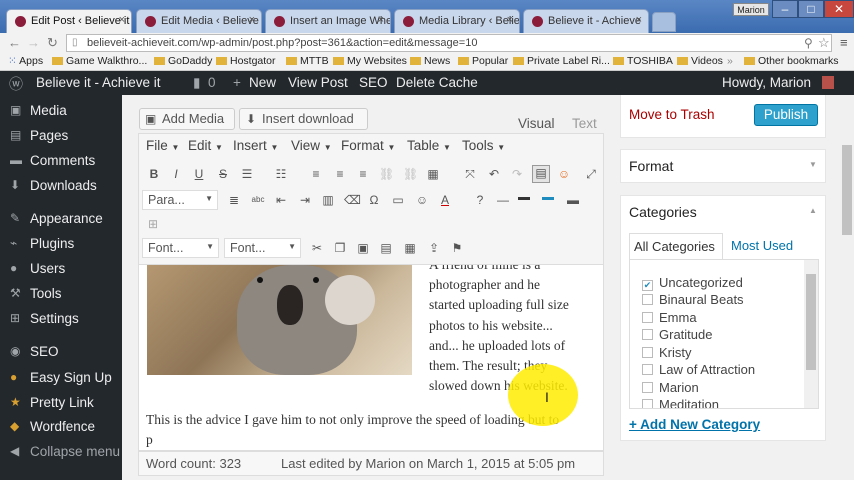 This screenshot has width=854, height=480. What do you see at coordinates (311, 145) in the screenshot?
I see `menu-view: View ▼` at bounding box center [311, 145].